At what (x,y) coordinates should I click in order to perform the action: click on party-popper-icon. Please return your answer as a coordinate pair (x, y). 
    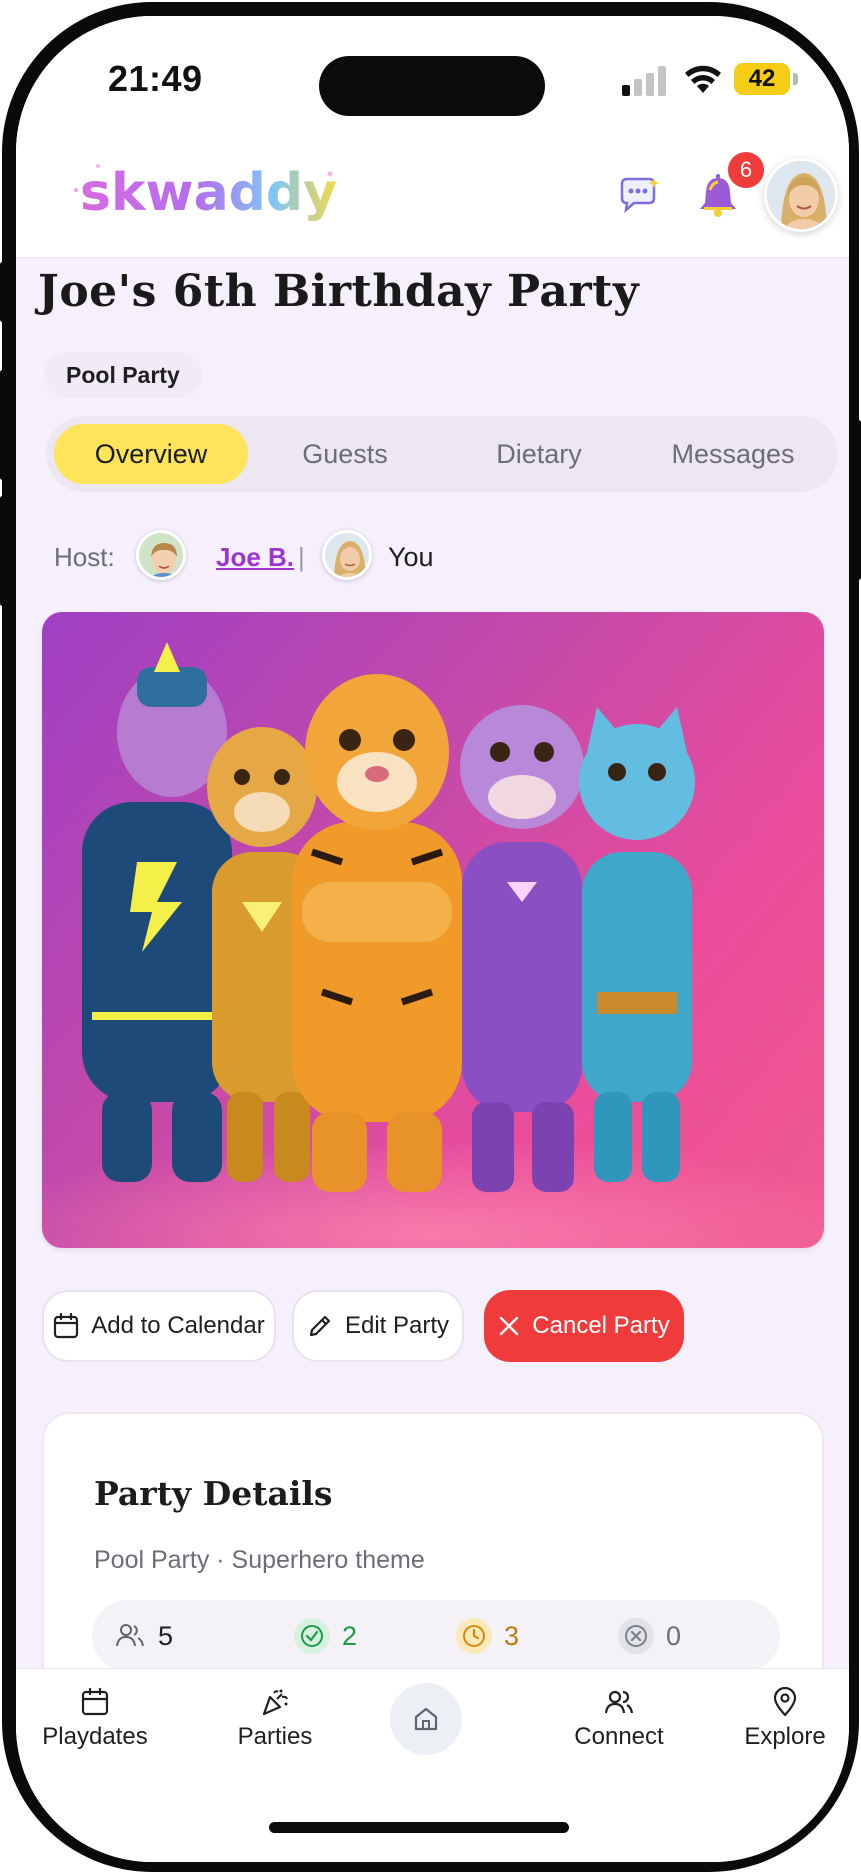
    Looking at the image, I should click on (275, 1702).